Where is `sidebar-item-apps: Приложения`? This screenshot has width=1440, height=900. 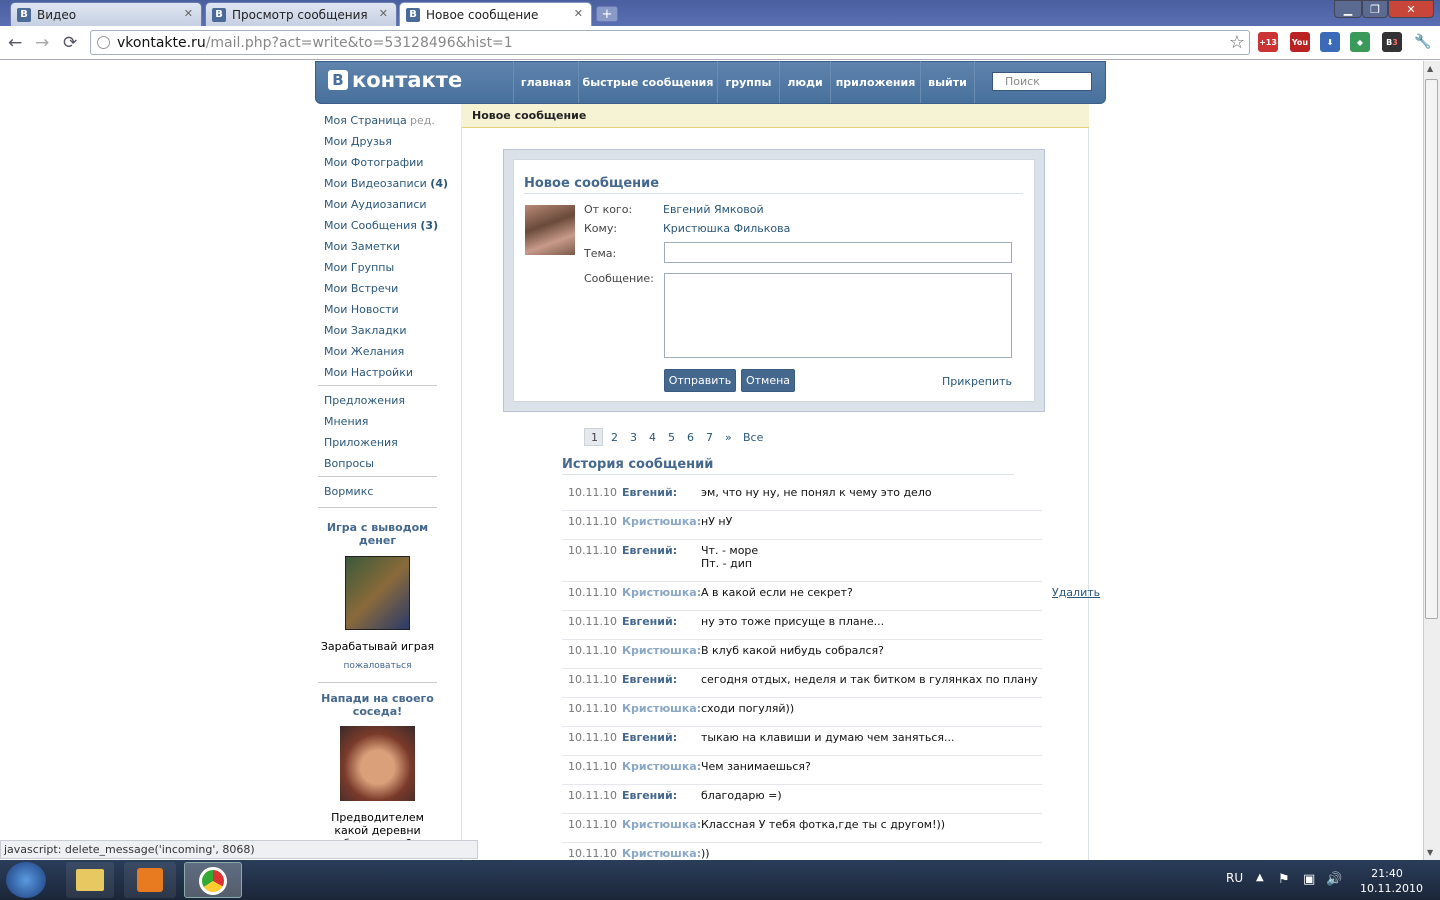
sidebar-item-apps: Приложения is located at coordinates (361, 442).